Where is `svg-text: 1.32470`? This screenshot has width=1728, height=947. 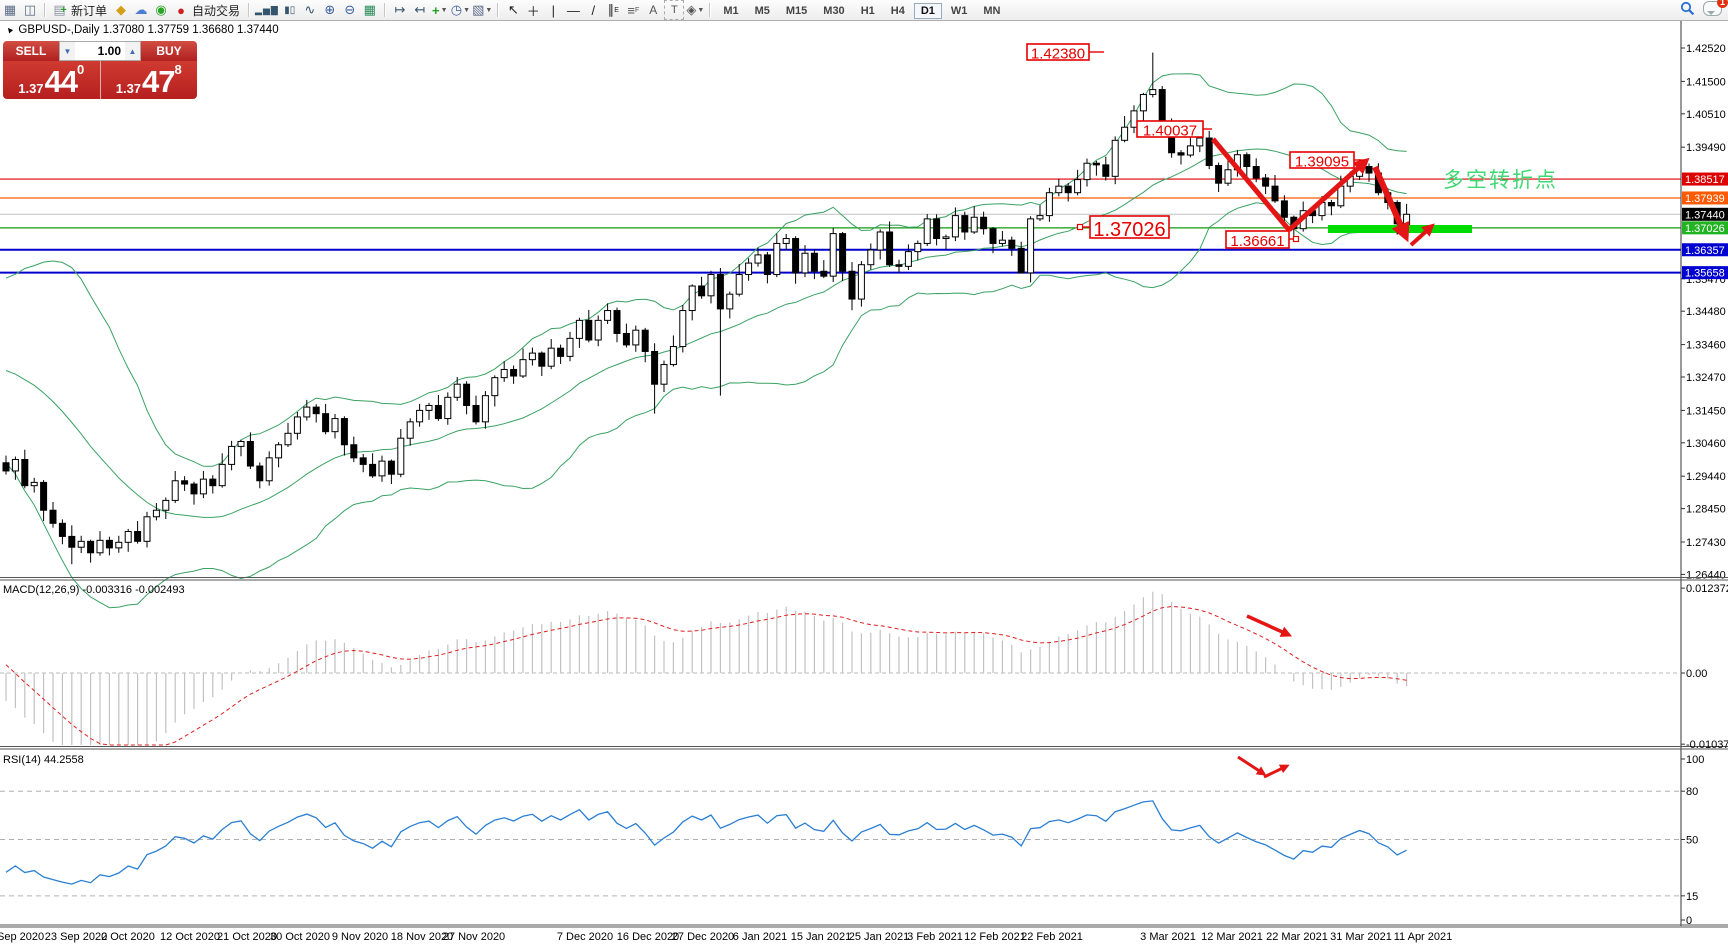
svg-text: 1.32470 is located at coordinates (1706, 378).